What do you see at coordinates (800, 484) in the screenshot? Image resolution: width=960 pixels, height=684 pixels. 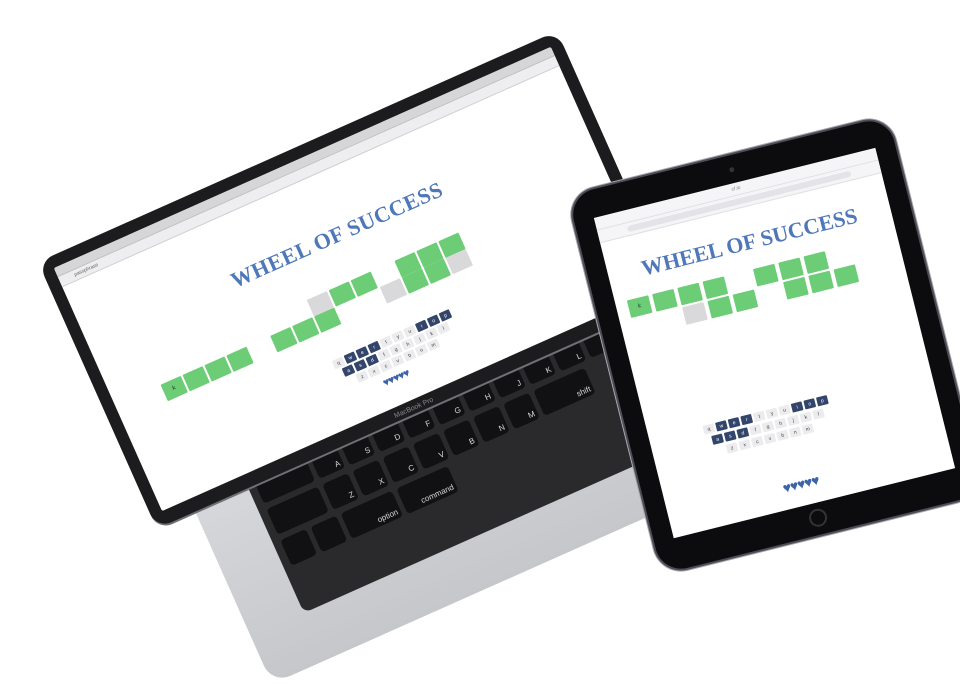 I see `lives-hearts: ♥♥♥♥♥` at bounding box center [800, 484].